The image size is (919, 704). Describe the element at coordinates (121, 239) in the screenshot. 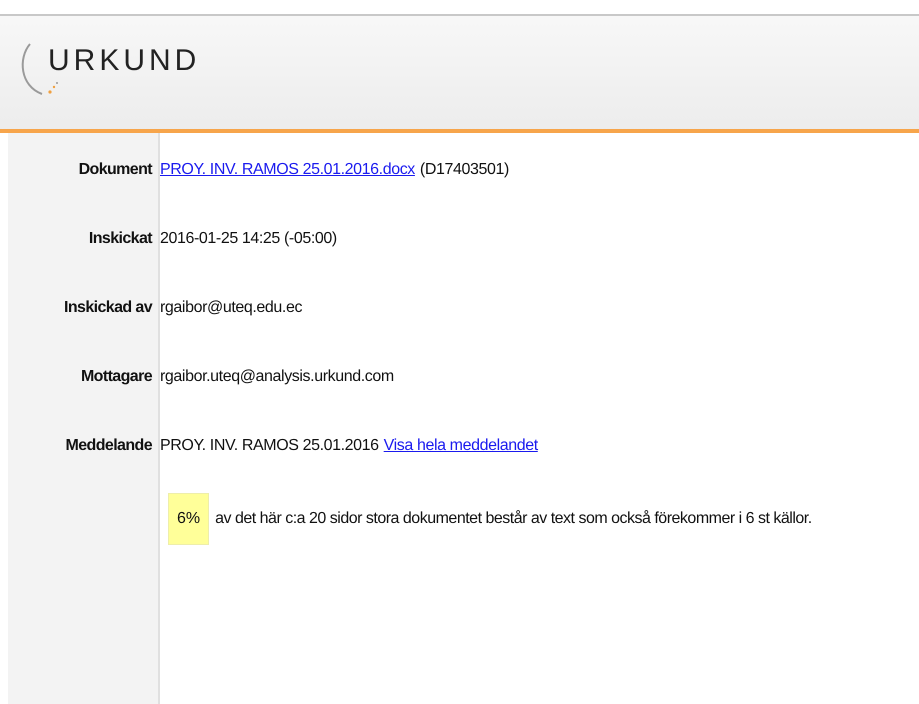

I see `field-label: Inskickat` at that location.